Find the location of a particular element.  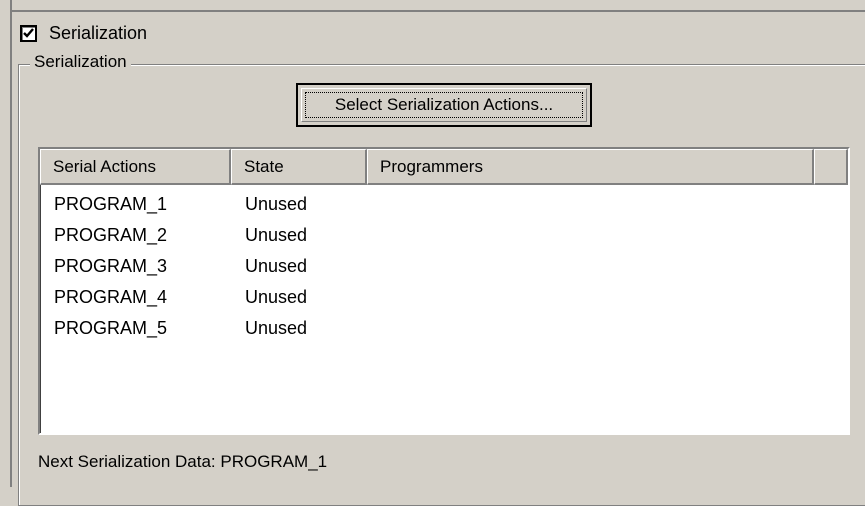

column-header-filler is located at coordinates (831, 167).